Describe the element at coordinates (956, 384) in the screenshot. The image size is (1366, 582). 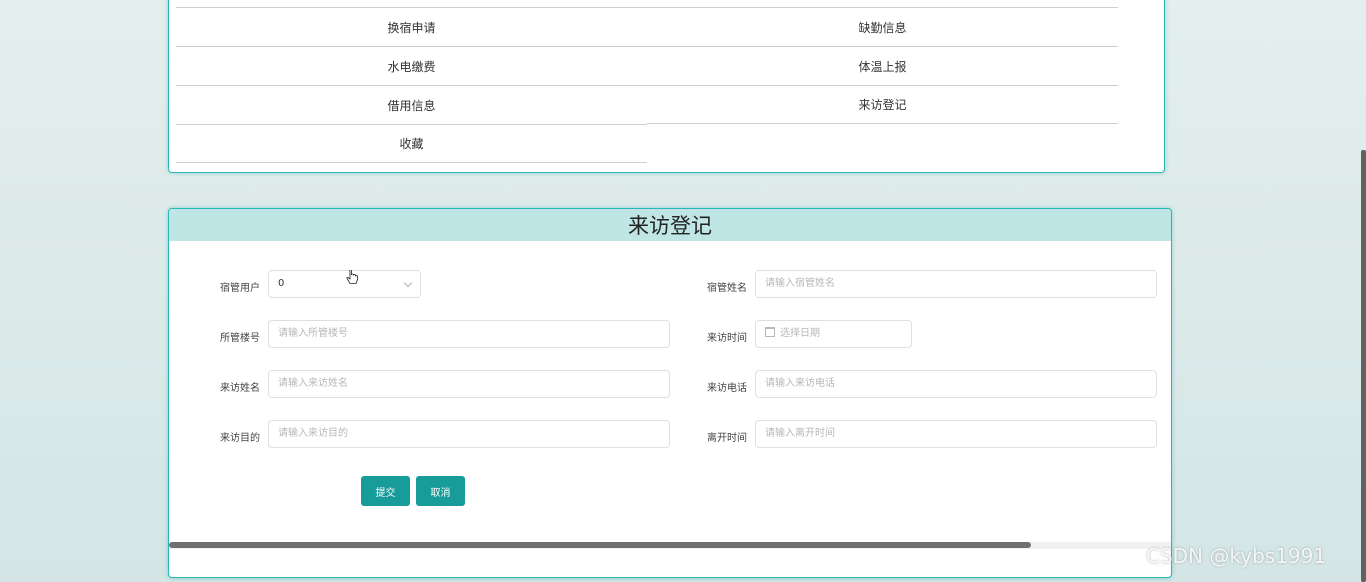
I see `visitor-phone-input: 请输入来访电话` at that location.